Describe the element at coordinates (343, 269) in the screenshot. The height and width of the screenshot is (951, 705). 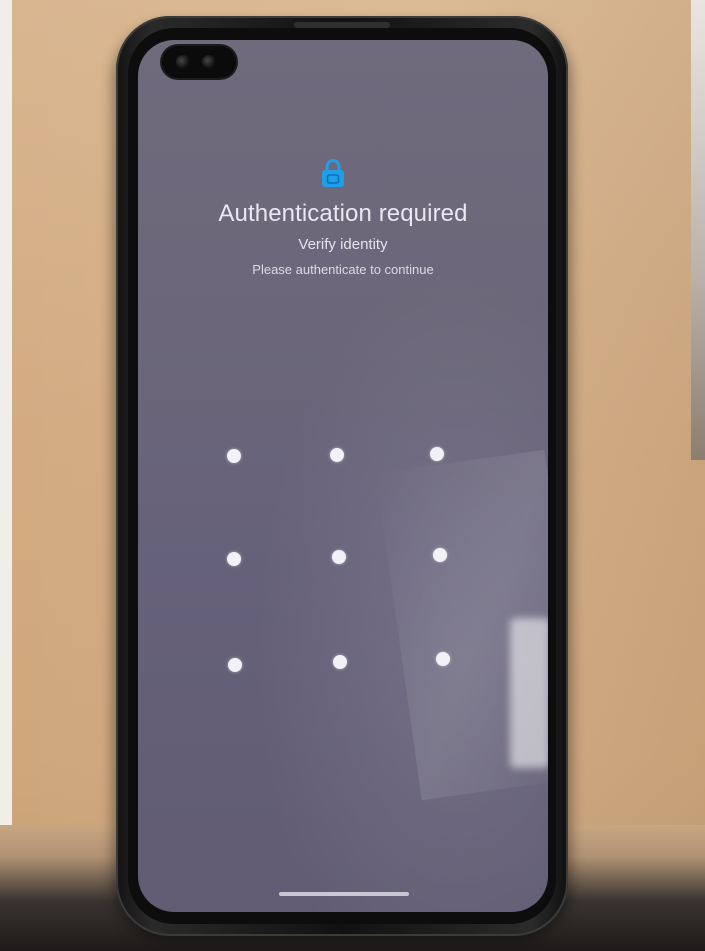
I see `description: Please authenticate to continue` at that location.